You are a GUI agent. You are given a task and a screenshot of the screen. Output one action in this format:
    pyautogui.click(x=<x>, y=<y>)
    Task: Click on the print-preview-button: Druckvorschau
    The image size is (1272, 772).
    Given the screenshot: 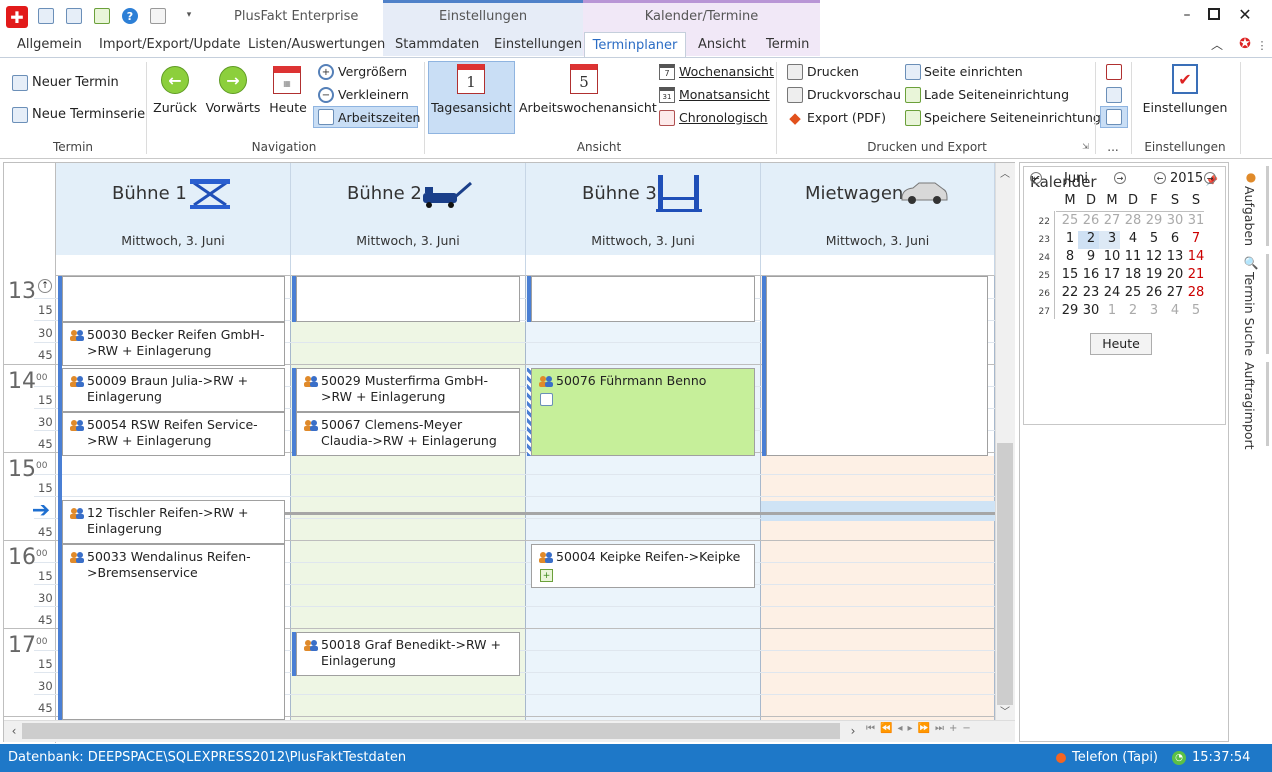 What is the action you would take?
    pyautogui.click(x=854, y=94)
    